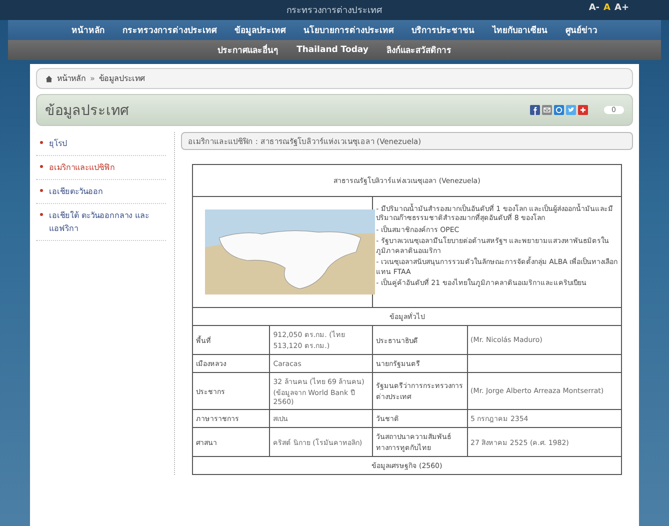 This screenshot has width=669, height=526. Describe the element at coordinates (49, 78) in the screenshot. I see `home-icon` at that location.